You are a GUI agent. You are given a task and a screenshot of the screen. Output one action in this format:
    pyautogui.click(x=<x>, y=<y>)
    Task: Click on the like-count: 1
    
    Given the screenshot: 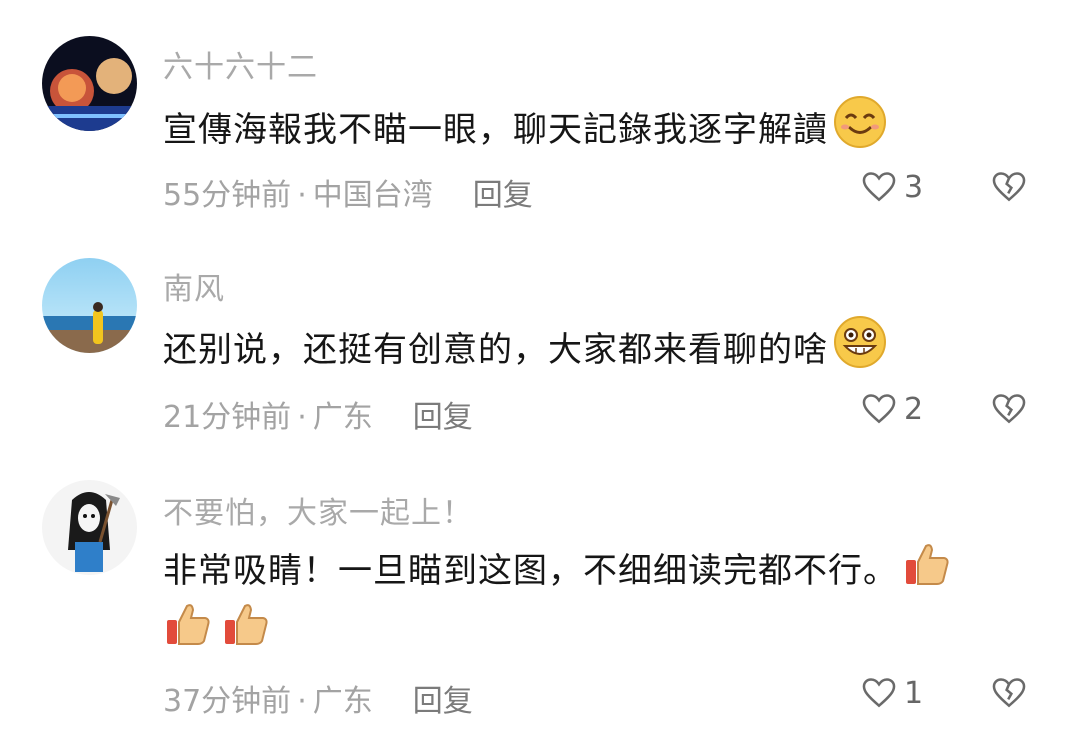 What is the action you would take?
    pyautogui.click(x=914, y=693)
    